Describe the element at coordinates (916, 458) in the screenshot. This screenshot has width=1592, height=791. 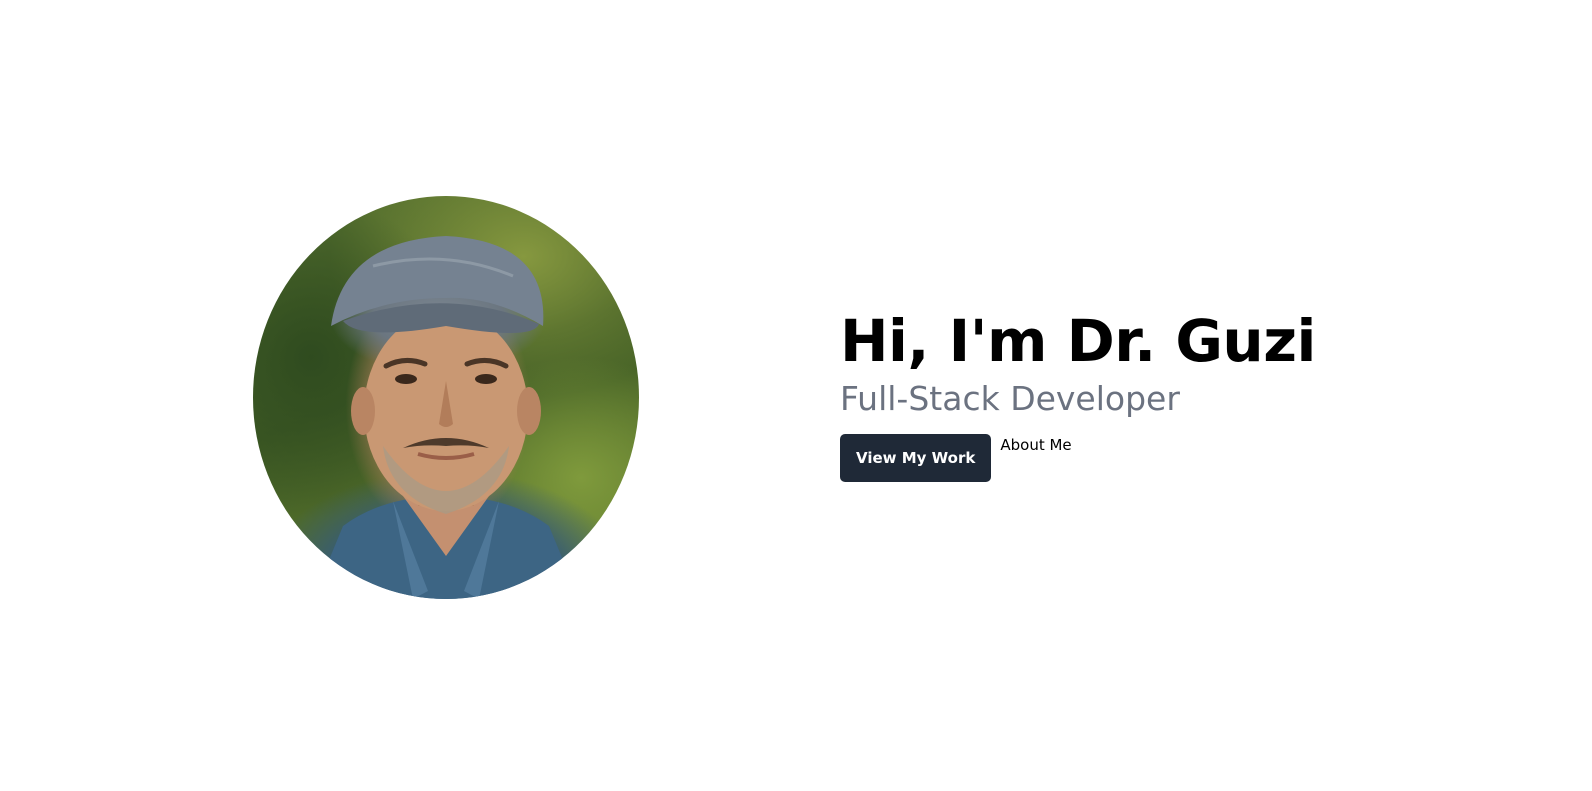
I see `view-my-work-button: View My Work` at that location.